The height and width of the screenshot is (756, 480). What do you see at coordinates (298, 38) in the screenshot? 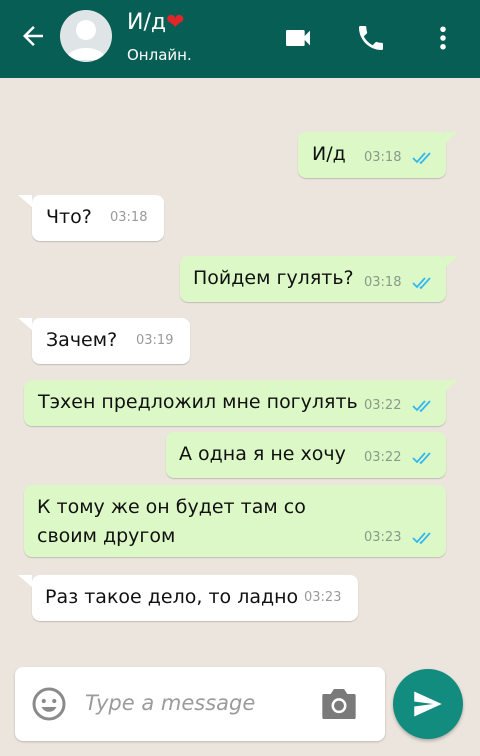
I see `video-call-icon` at bounding box center [298, 38].